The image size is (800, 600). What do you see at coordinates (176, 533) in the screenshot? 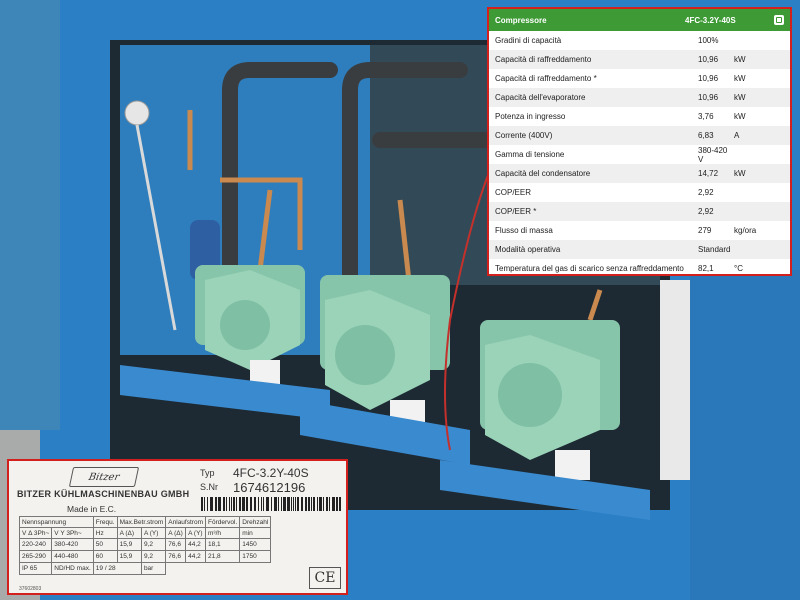
I see `hdr2-a-delta-2: A (Δ)` at bounding box center [176, 533].